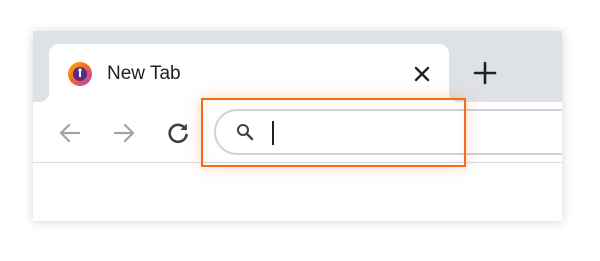 The image size is (600, 261). Describe the element at coordinates (70, 133) in the screenshot. I see `arrow-left-icon` at that location.